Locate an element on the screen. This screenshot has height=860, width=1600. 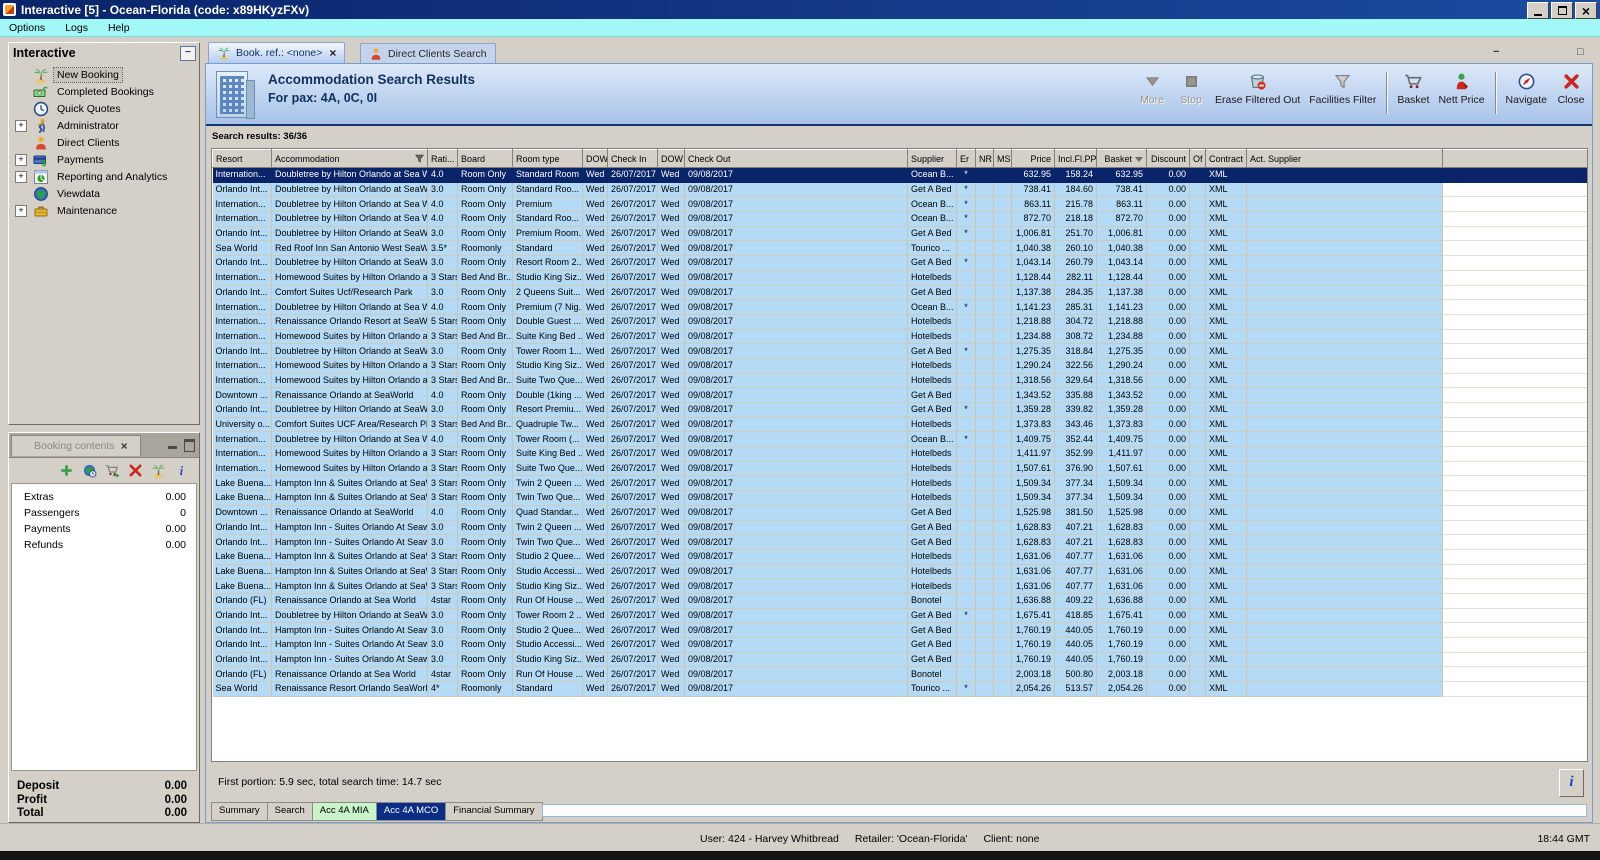
info-icon: i is located at coordinates (181, 470).